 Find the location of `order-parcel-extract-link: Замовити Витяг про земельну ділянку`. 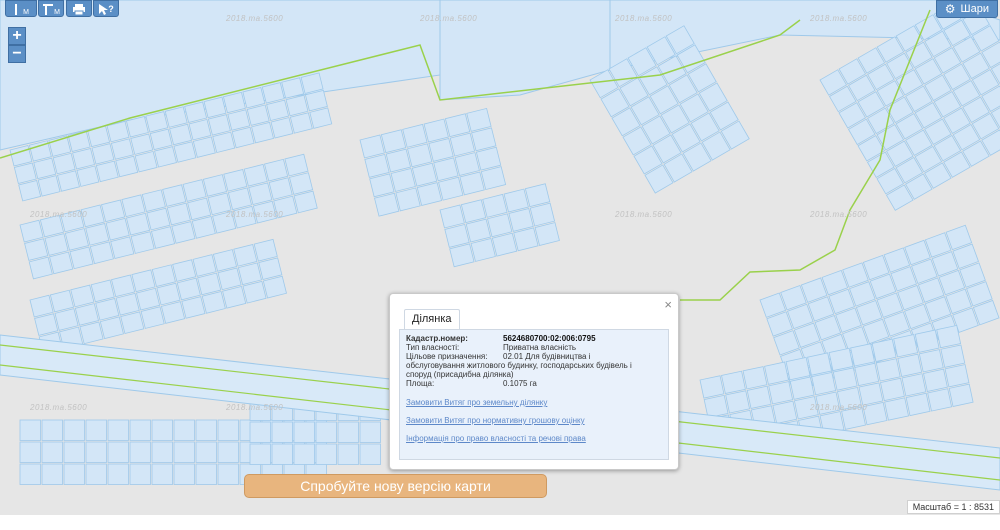

order-parcel-extract-link: Замовити Витяг про земельну ділянку is located at coordinates (476, 402).